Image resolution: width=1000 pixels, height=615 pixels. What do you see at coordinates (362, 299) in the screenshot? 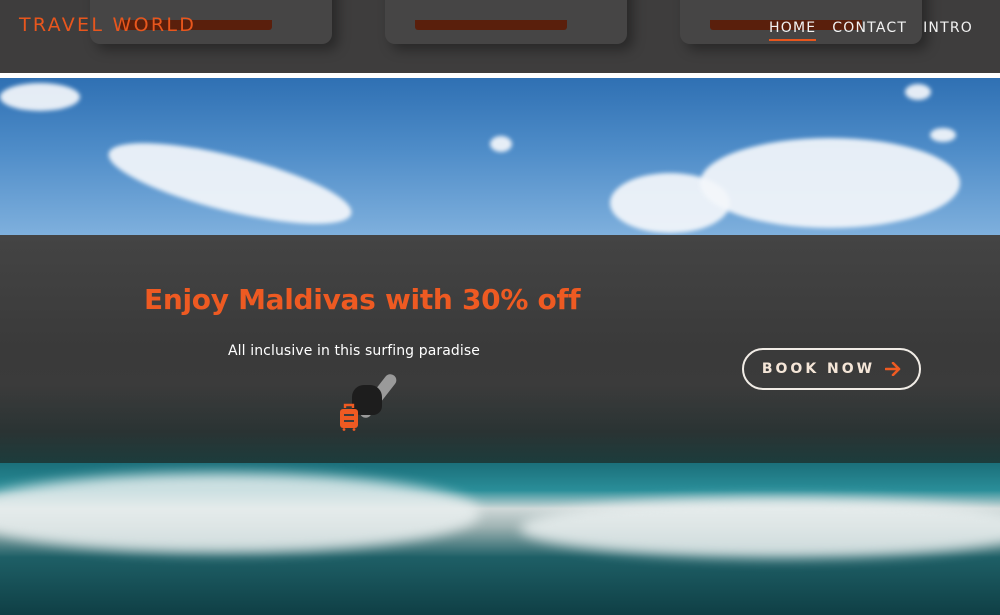
I see `promo-title: Enjoy Maldivas with 30% off` at bounding box center [362, 299].